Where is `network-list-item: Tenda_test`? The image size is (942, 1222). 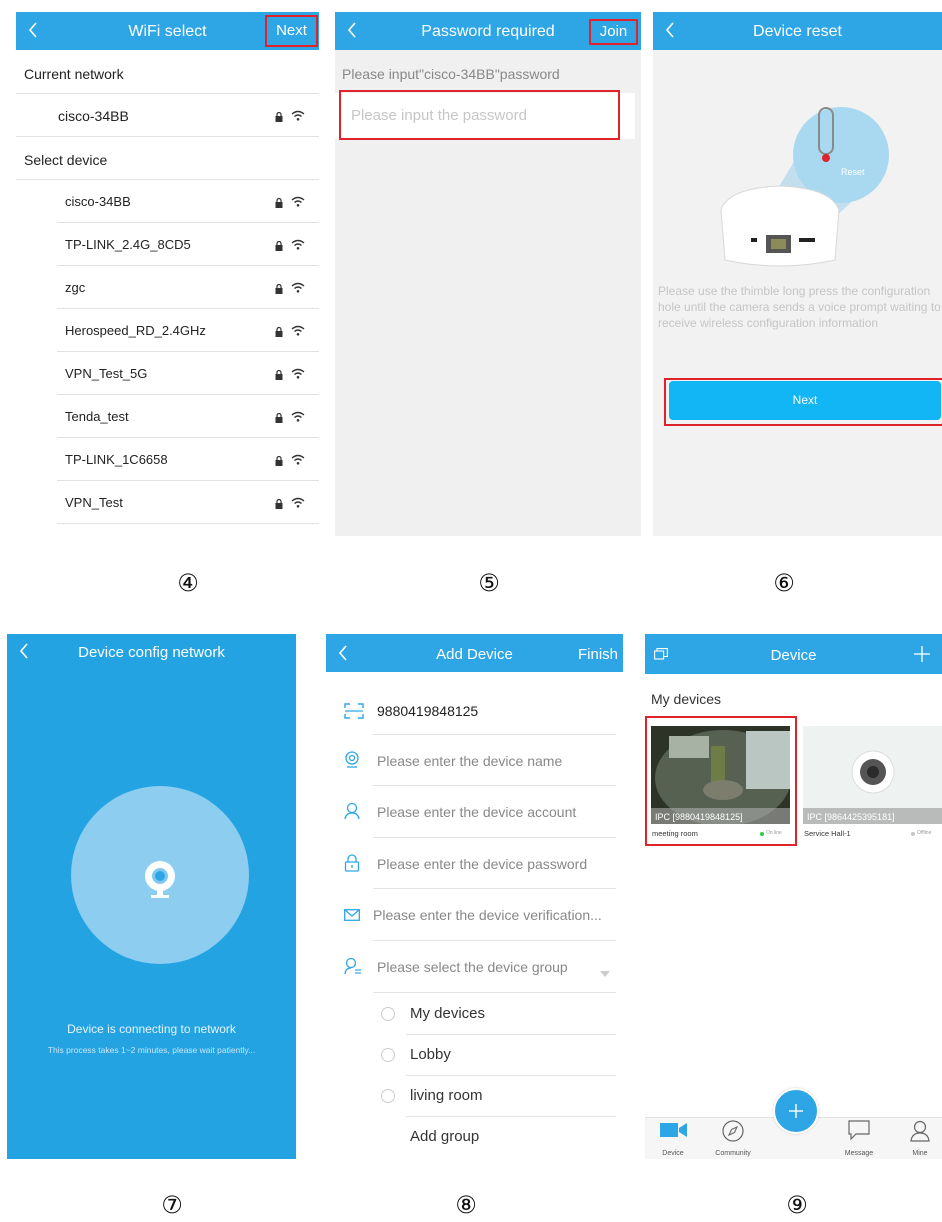
network-list-item: Tenda_test is located at coordinates (166, 416).